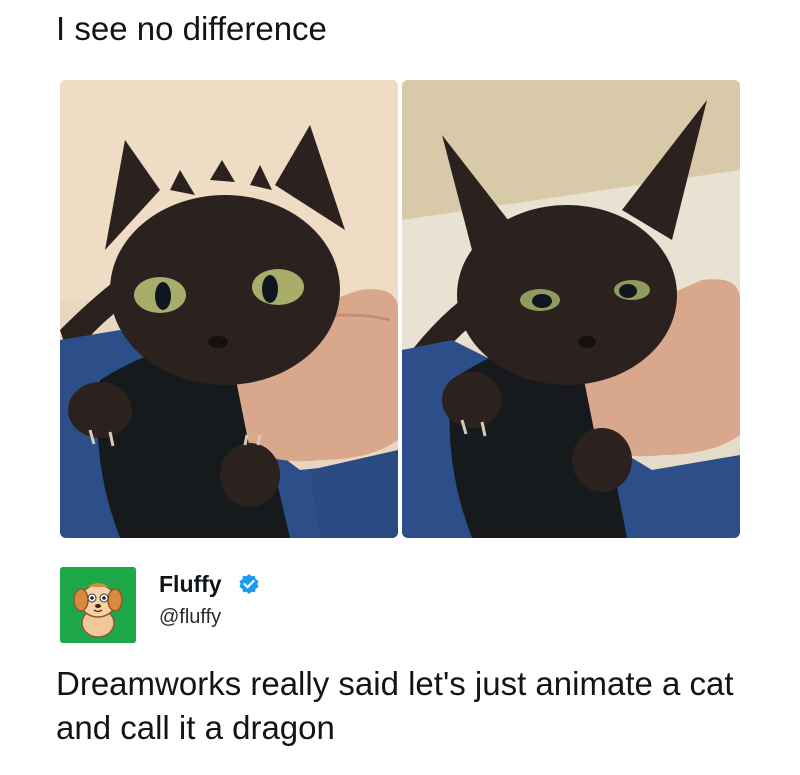 This screenshot has height=775, width=800. What do you see at coordinates (191, 28) in the screenshot?
I see `top-caption: I see no difference` at bounding box center [191, 28].